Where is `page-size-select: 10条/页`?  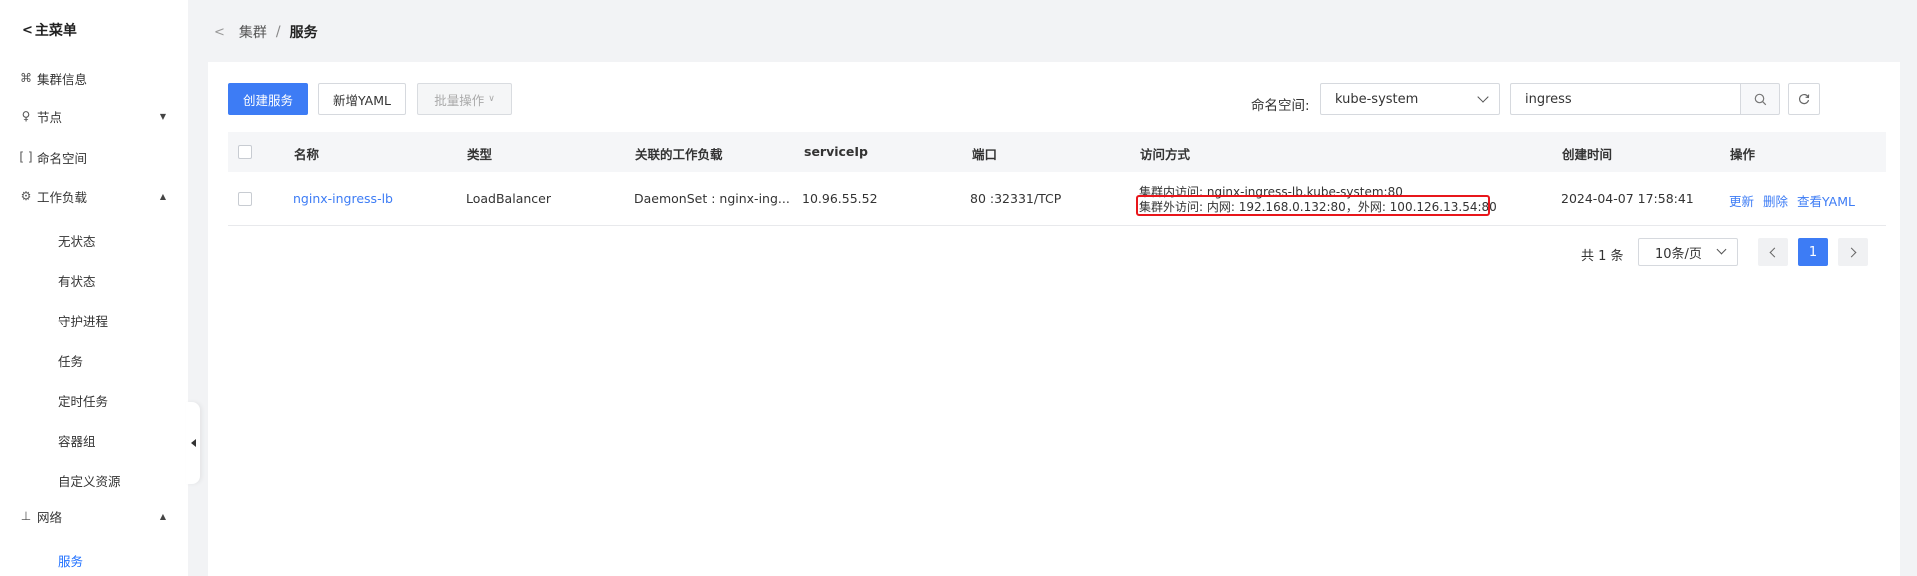 page-size-select: 10条/页 is located at coordinates (1688, 252).